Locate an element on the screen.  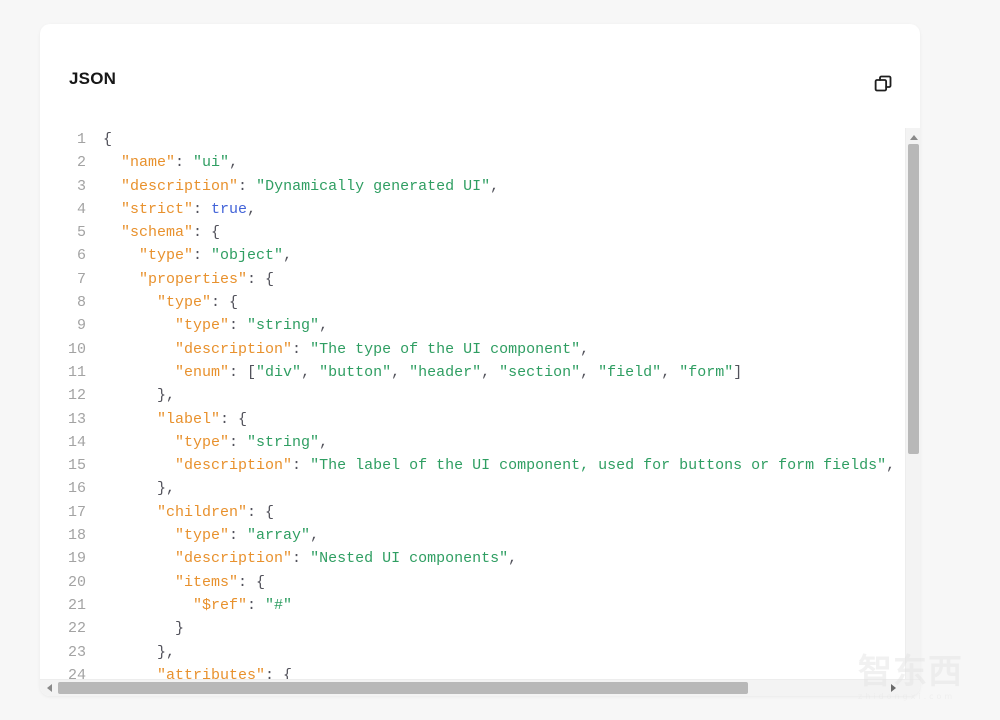
line-number: 11 is located at coordinates (76, 372).